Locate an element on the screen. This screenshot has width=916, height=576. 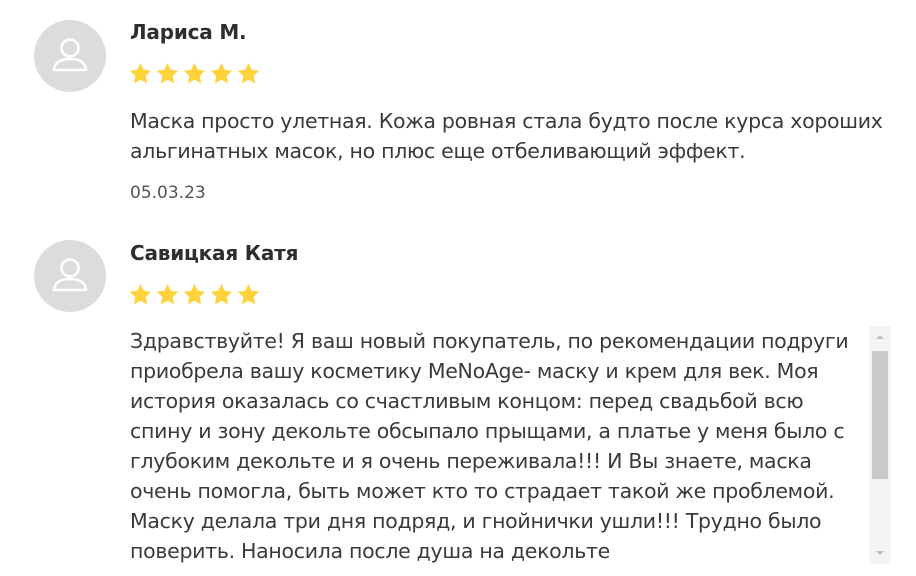
review-author: Лариса М. is located at coordinates (188, 32).